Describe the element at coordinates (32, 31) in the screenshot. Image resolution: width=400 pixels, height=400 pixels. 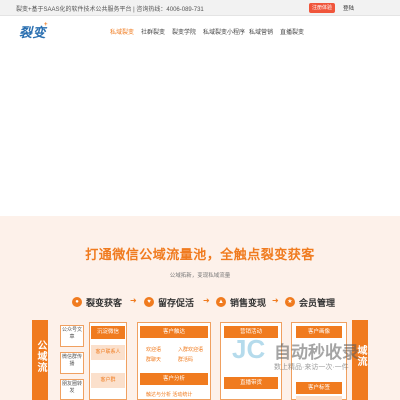
I see `site-logo: 裂变` at that location.